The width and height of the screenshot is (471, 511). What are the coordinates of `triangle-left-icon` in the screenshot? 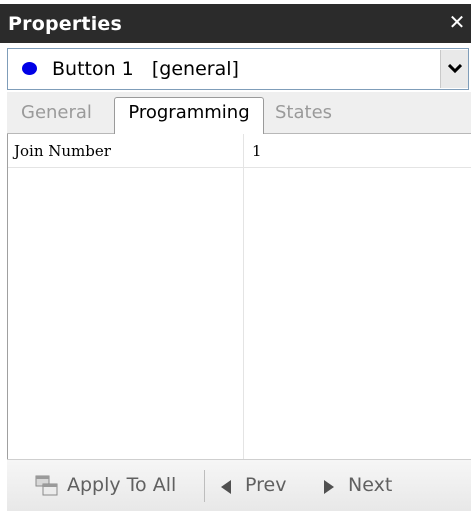 It's located at (226, 487).